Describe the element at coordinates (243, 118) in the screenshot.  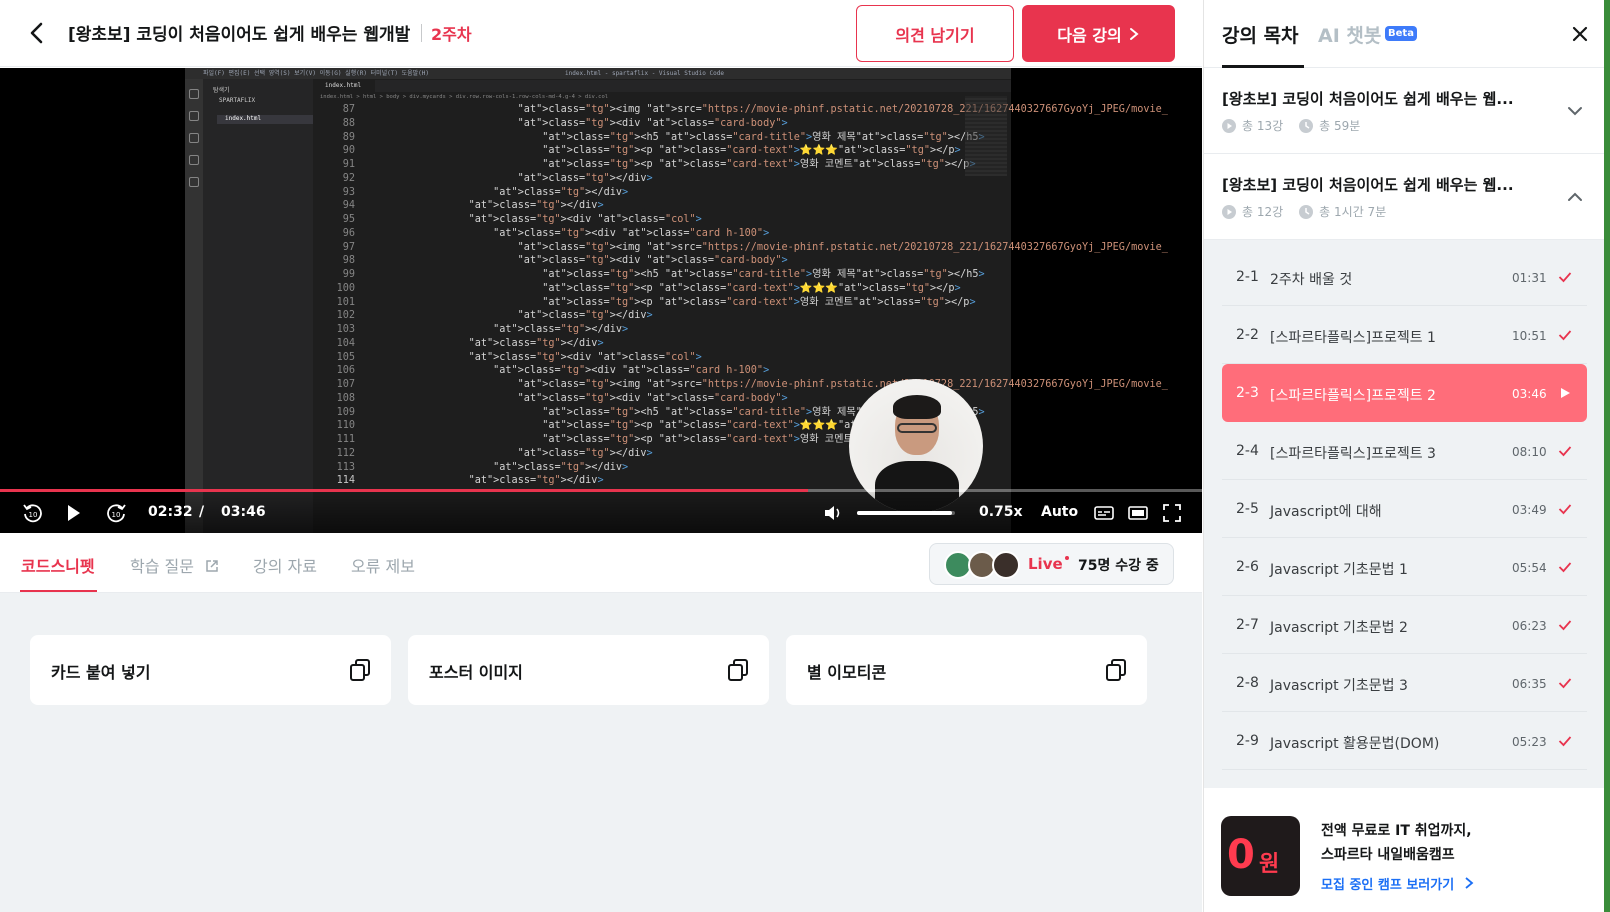
I see `explorer-file: index.html` at that location.